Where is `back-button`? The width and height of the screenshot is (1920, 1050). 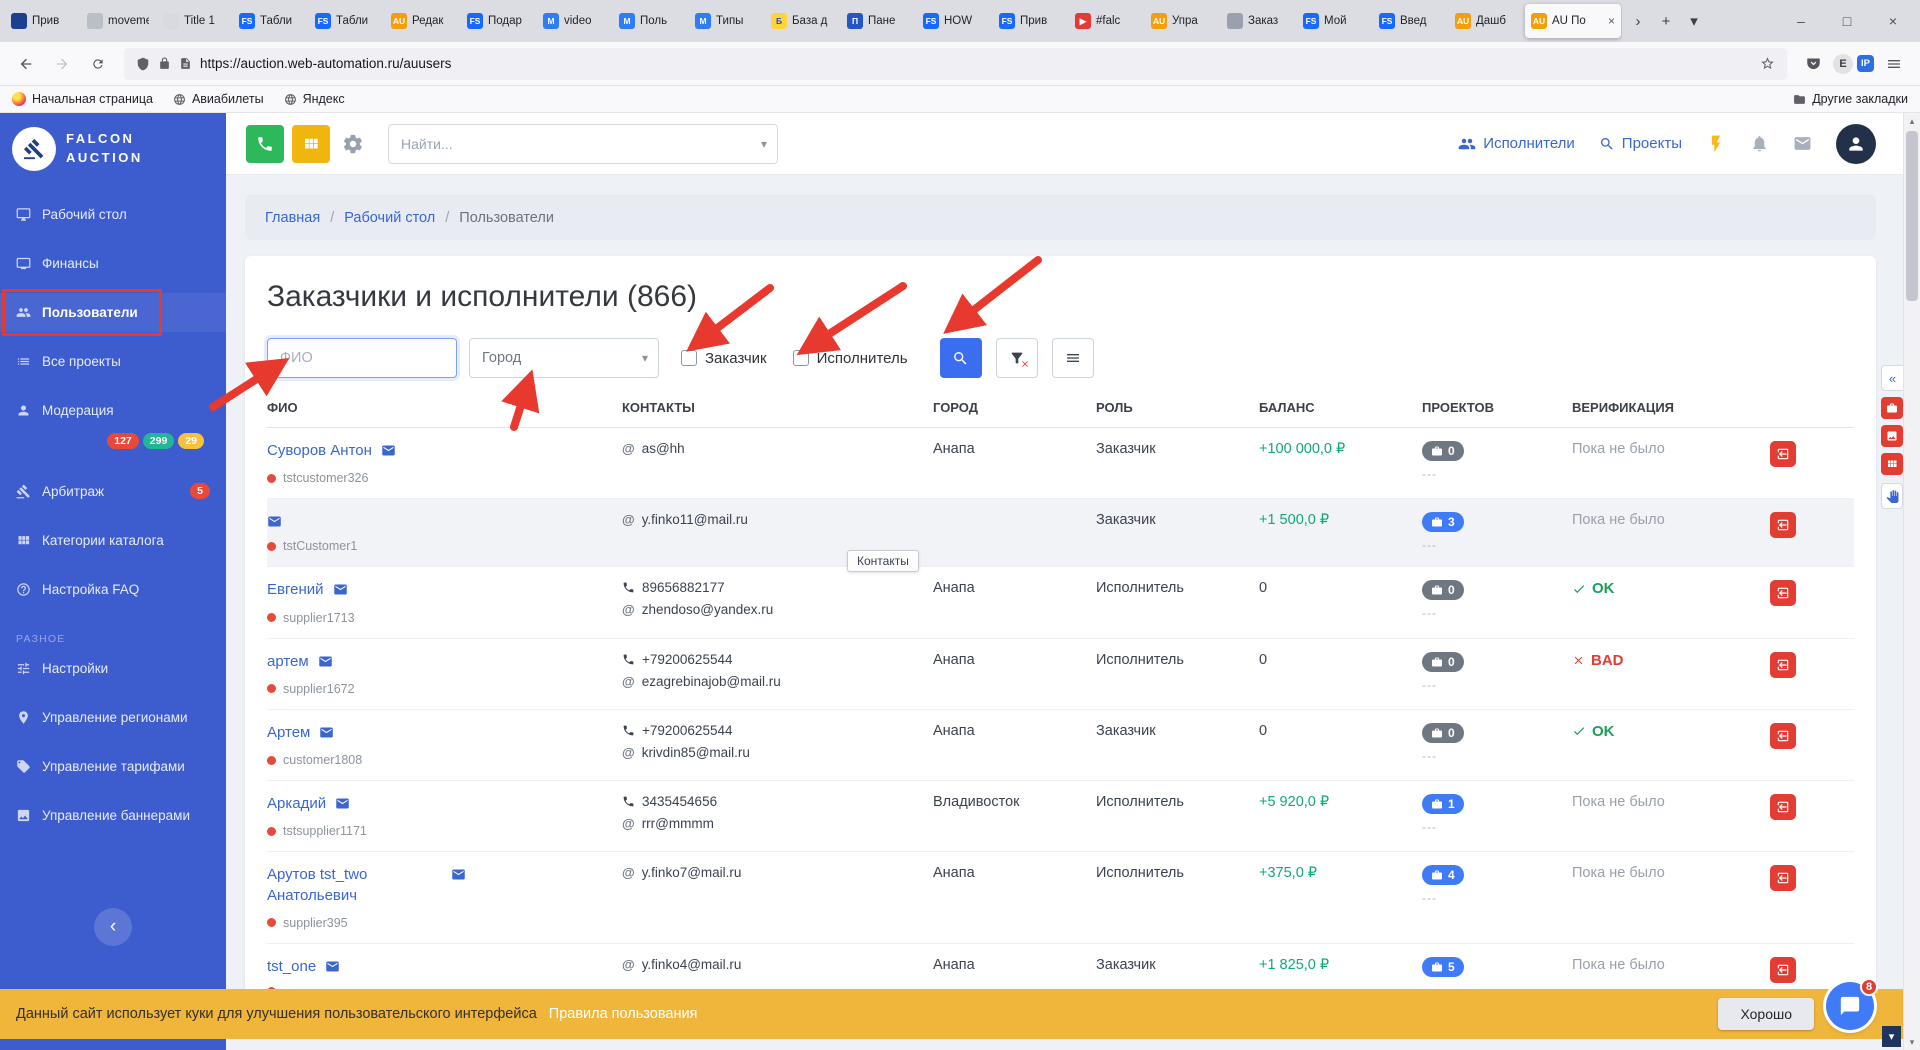 back-button is located at coordinates (26, 64).